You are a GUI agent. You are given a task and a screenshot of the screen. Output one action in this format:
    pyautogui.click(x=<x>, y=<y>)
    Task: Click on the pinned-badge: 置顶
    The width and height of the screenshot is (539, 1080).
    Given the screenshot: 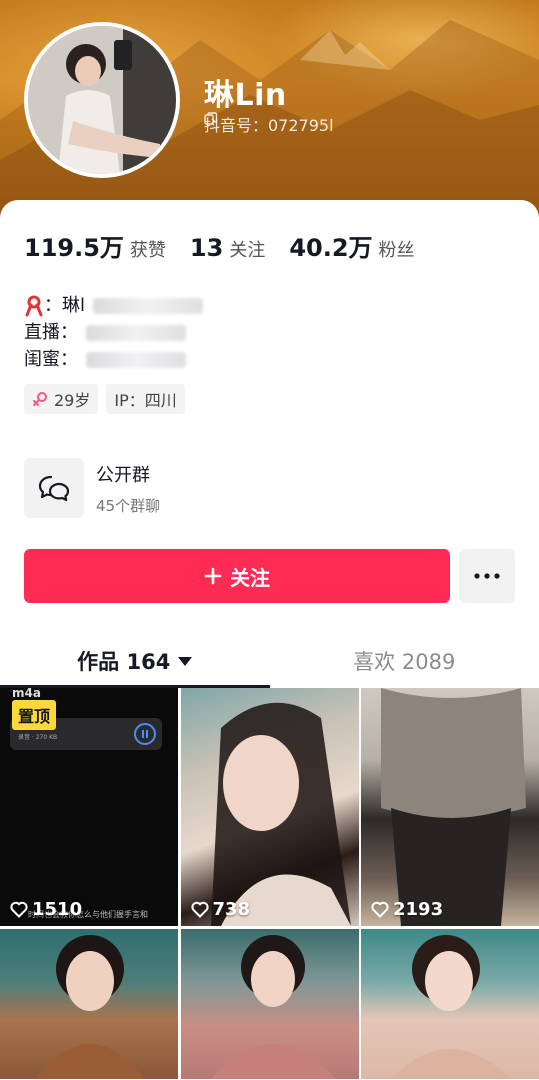 What is the action you would take?
    pyautogui.click(x=34, y=715)
    